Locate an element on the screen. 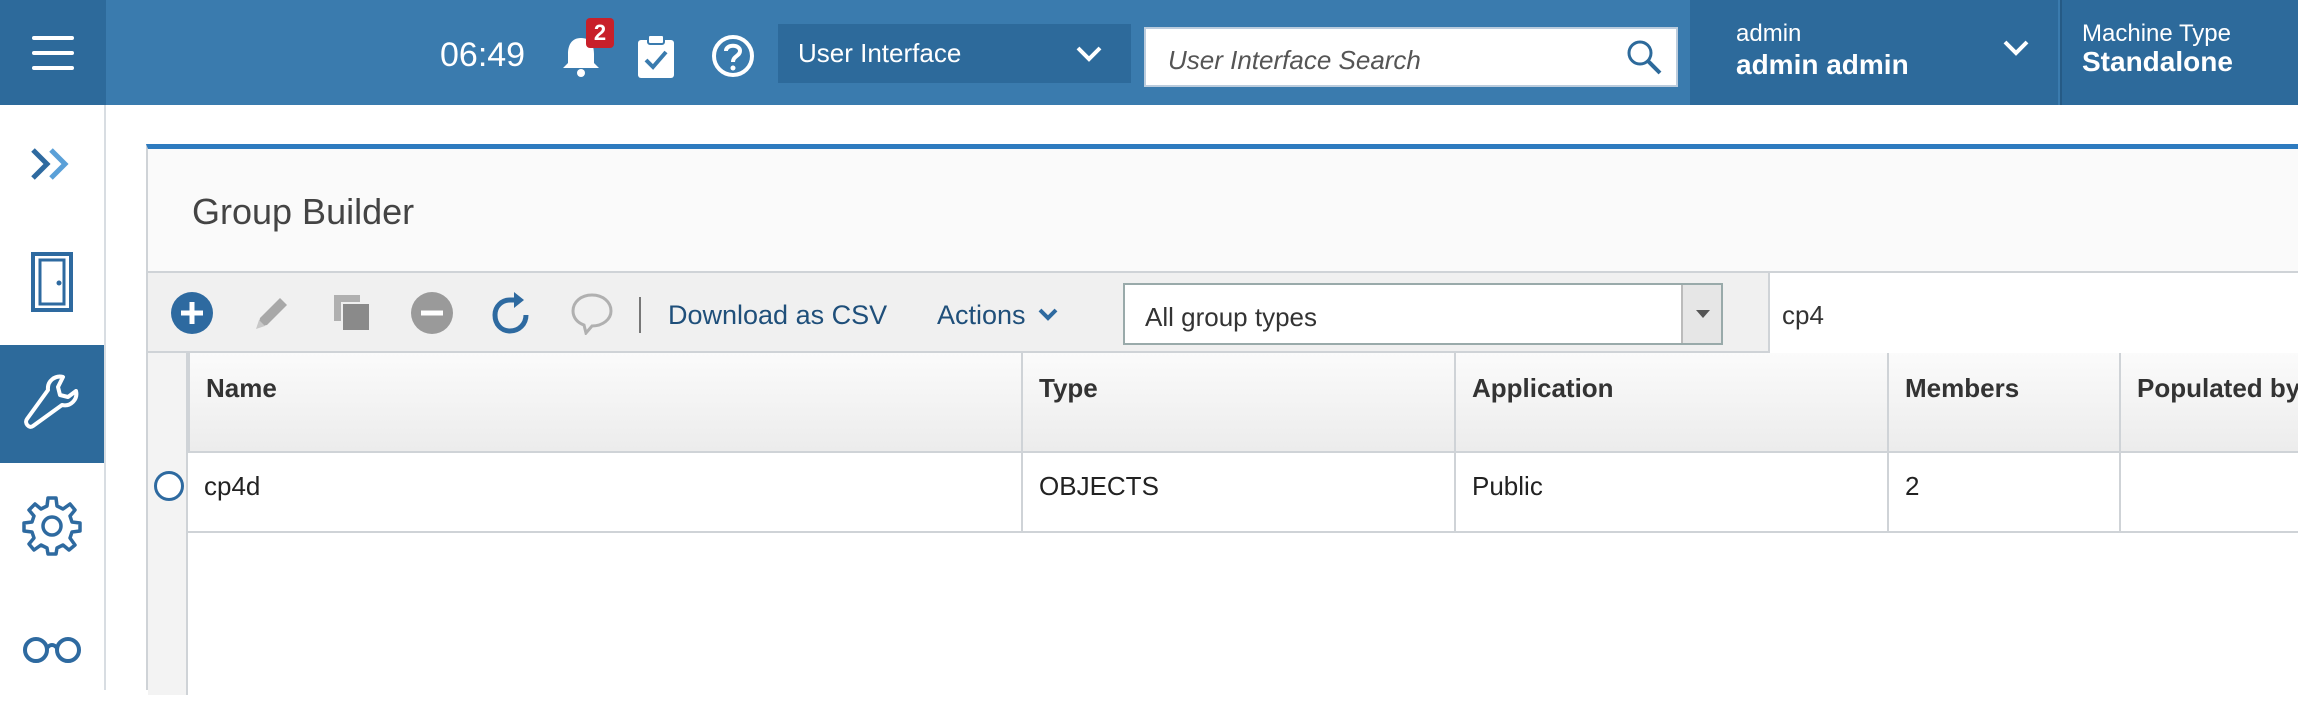  hamburger-menu-button is located at coordinates (53, 52).